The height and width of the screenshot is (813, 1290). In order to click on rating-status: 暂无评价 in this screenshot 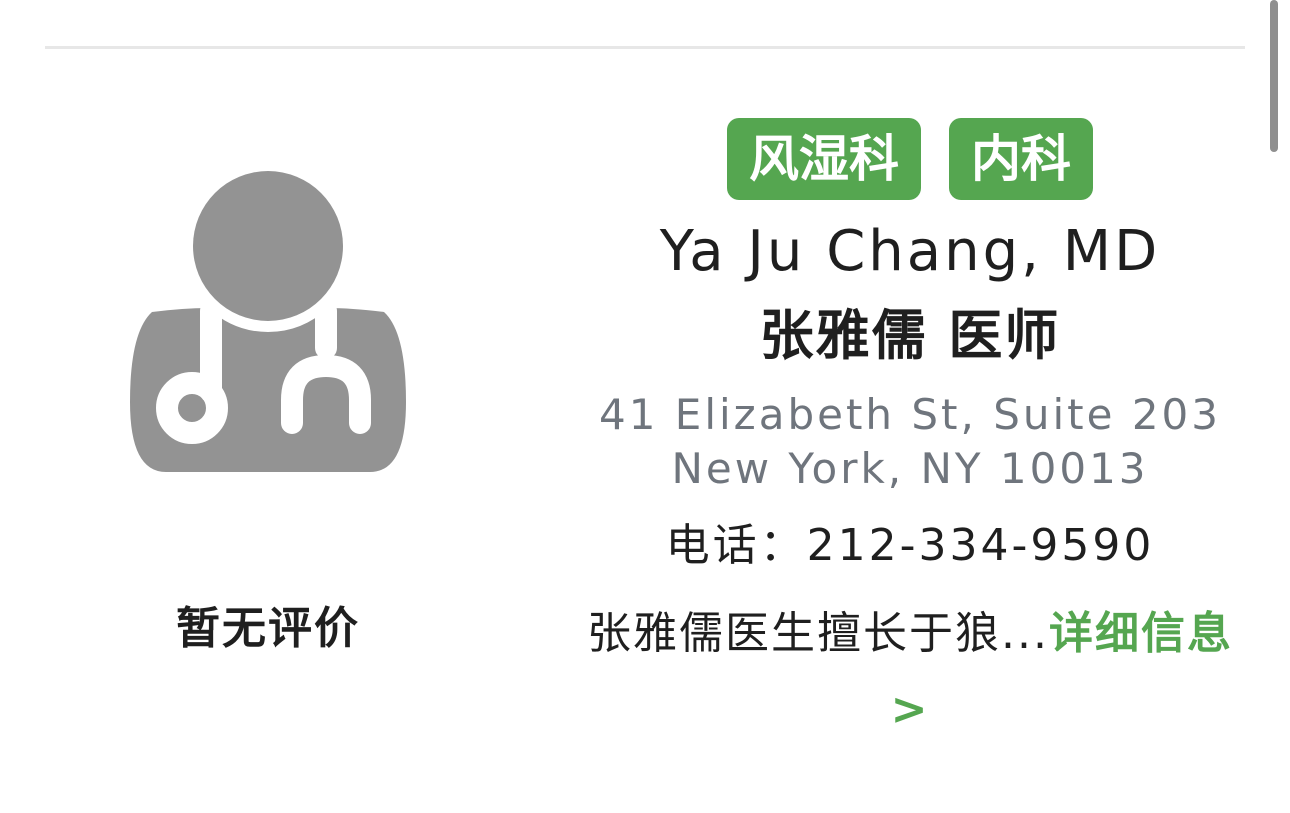, I will do `click(268, 628)`.